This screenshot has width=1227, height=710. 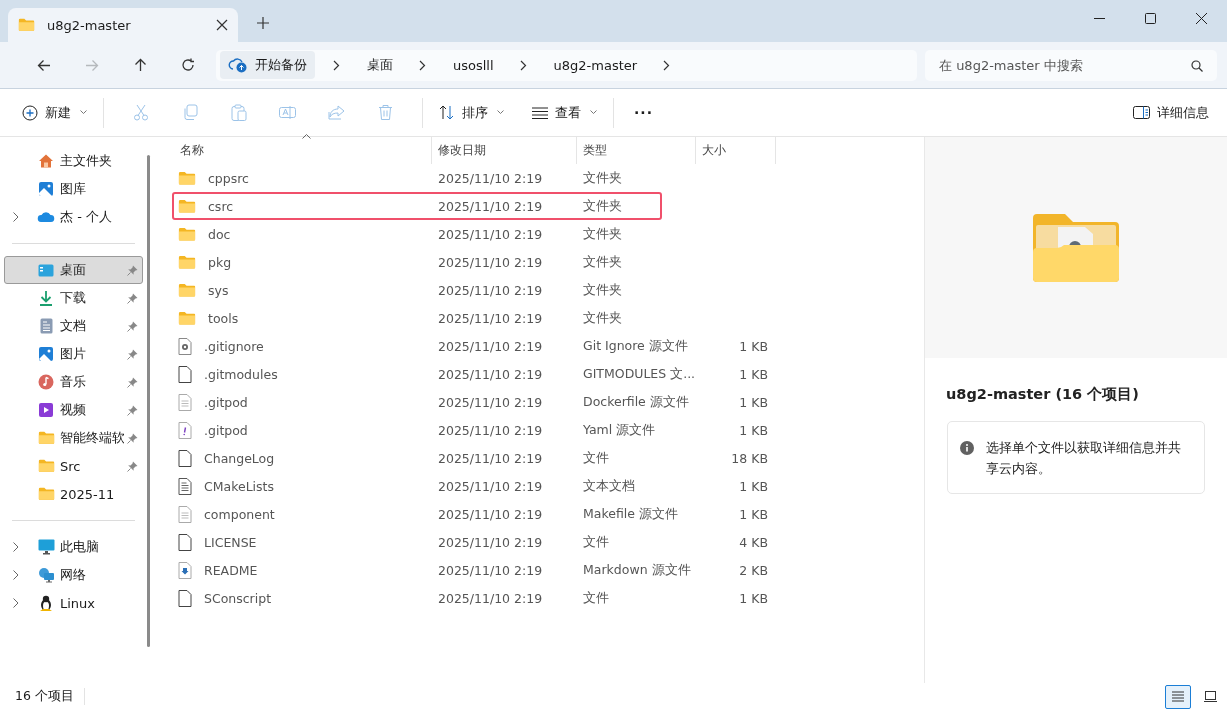 What do you see at coordinates (46, 189) in the screenshot?
I see `gallery-icon` at bounding box center [46, 189].